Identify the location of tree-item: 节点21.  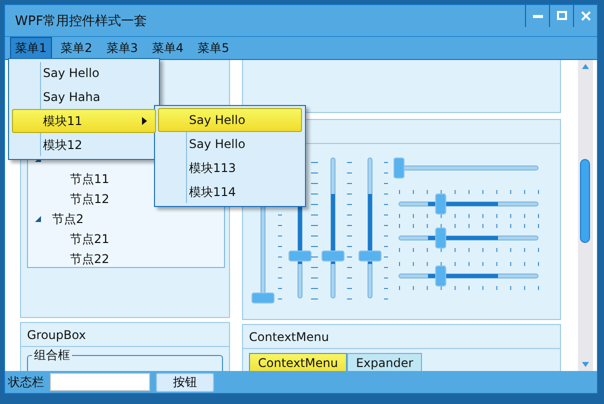
(90, 239).